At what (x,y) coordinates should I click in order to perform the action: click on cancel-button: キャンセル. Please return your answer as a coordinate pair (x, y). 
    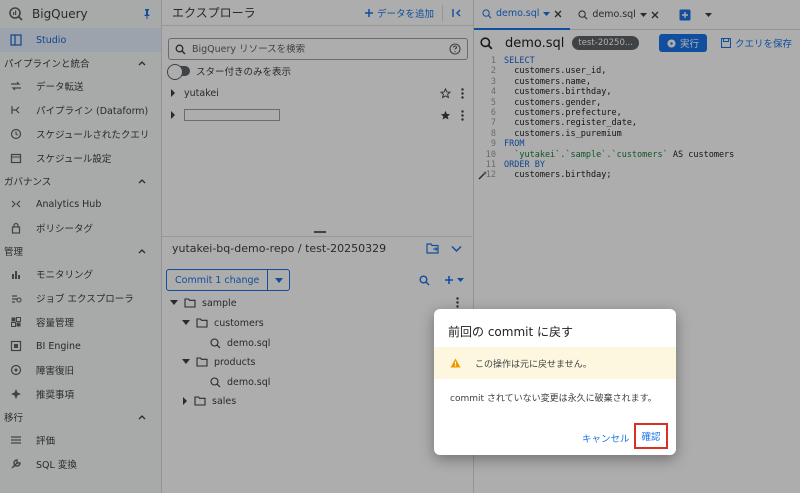
    Looking at the image, I should click on (606, 438).